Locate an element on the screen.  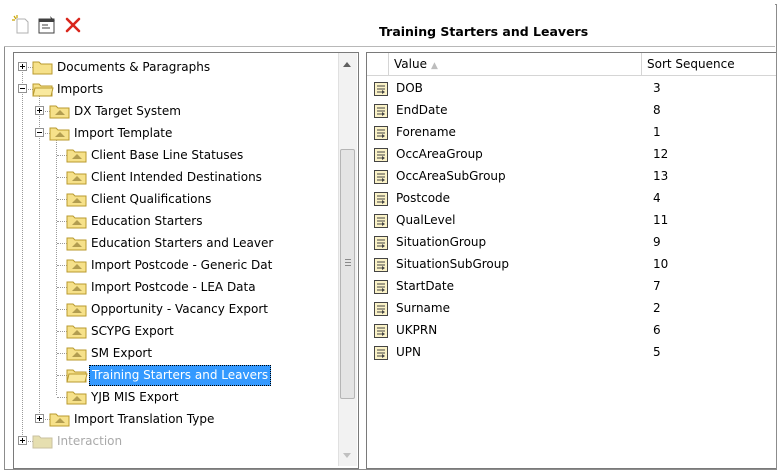
list-row-value: SituationGroup is located at coordinates (441, 242).